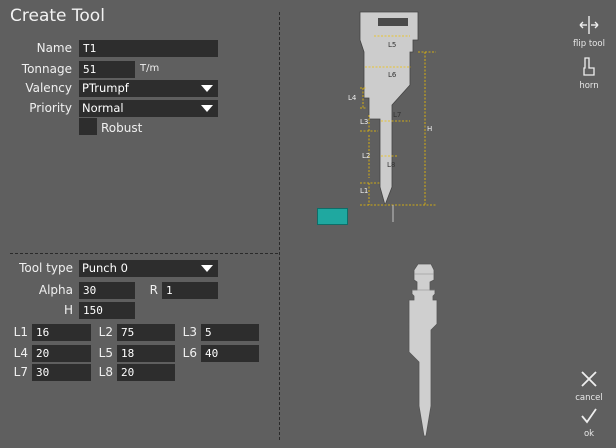 This screenshot has width=616, height=448. I want to click on robust-label: Robust, so click(122, 128).